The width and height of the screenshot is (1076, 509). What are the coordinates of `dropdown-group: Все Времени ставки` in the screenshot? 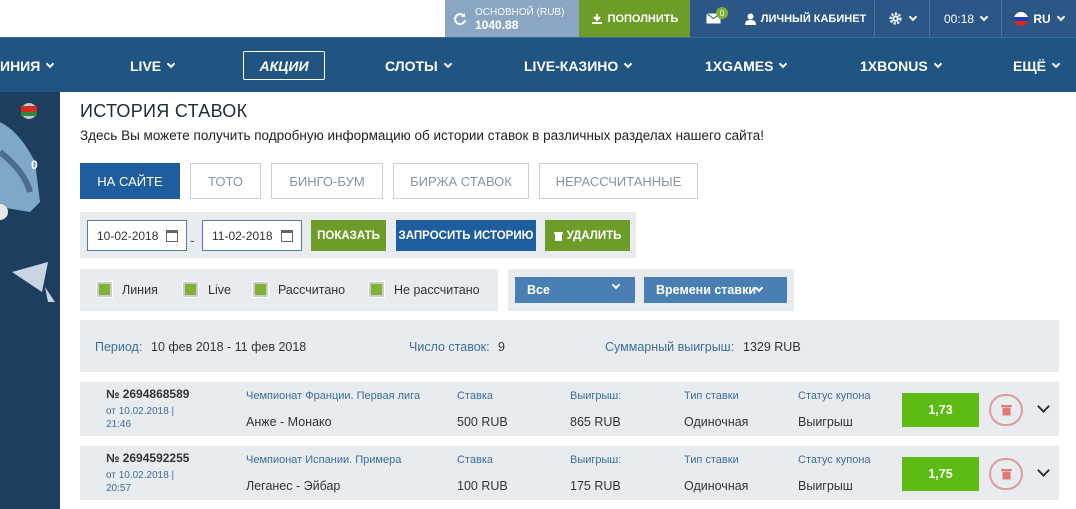 It's located at (651, 290).